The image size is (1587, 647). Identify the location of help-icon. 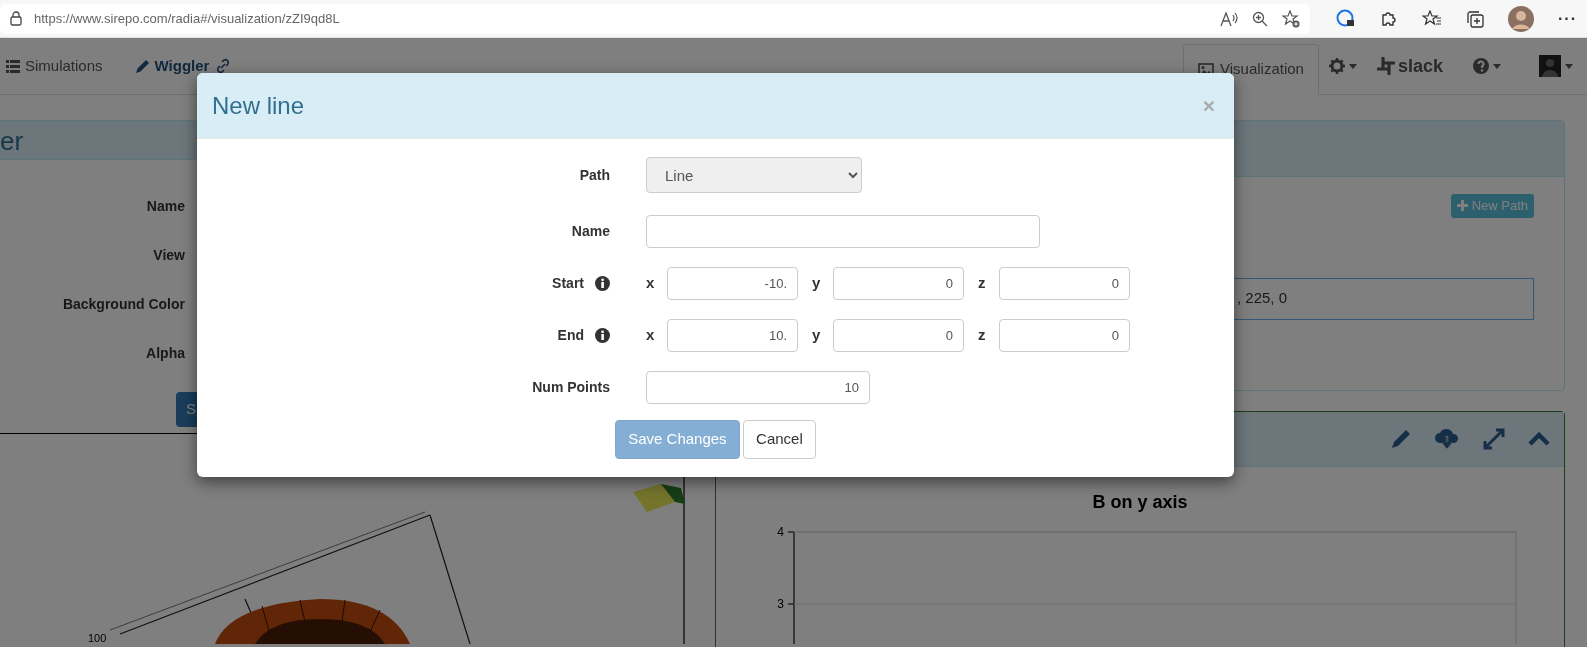
(1481, 66).